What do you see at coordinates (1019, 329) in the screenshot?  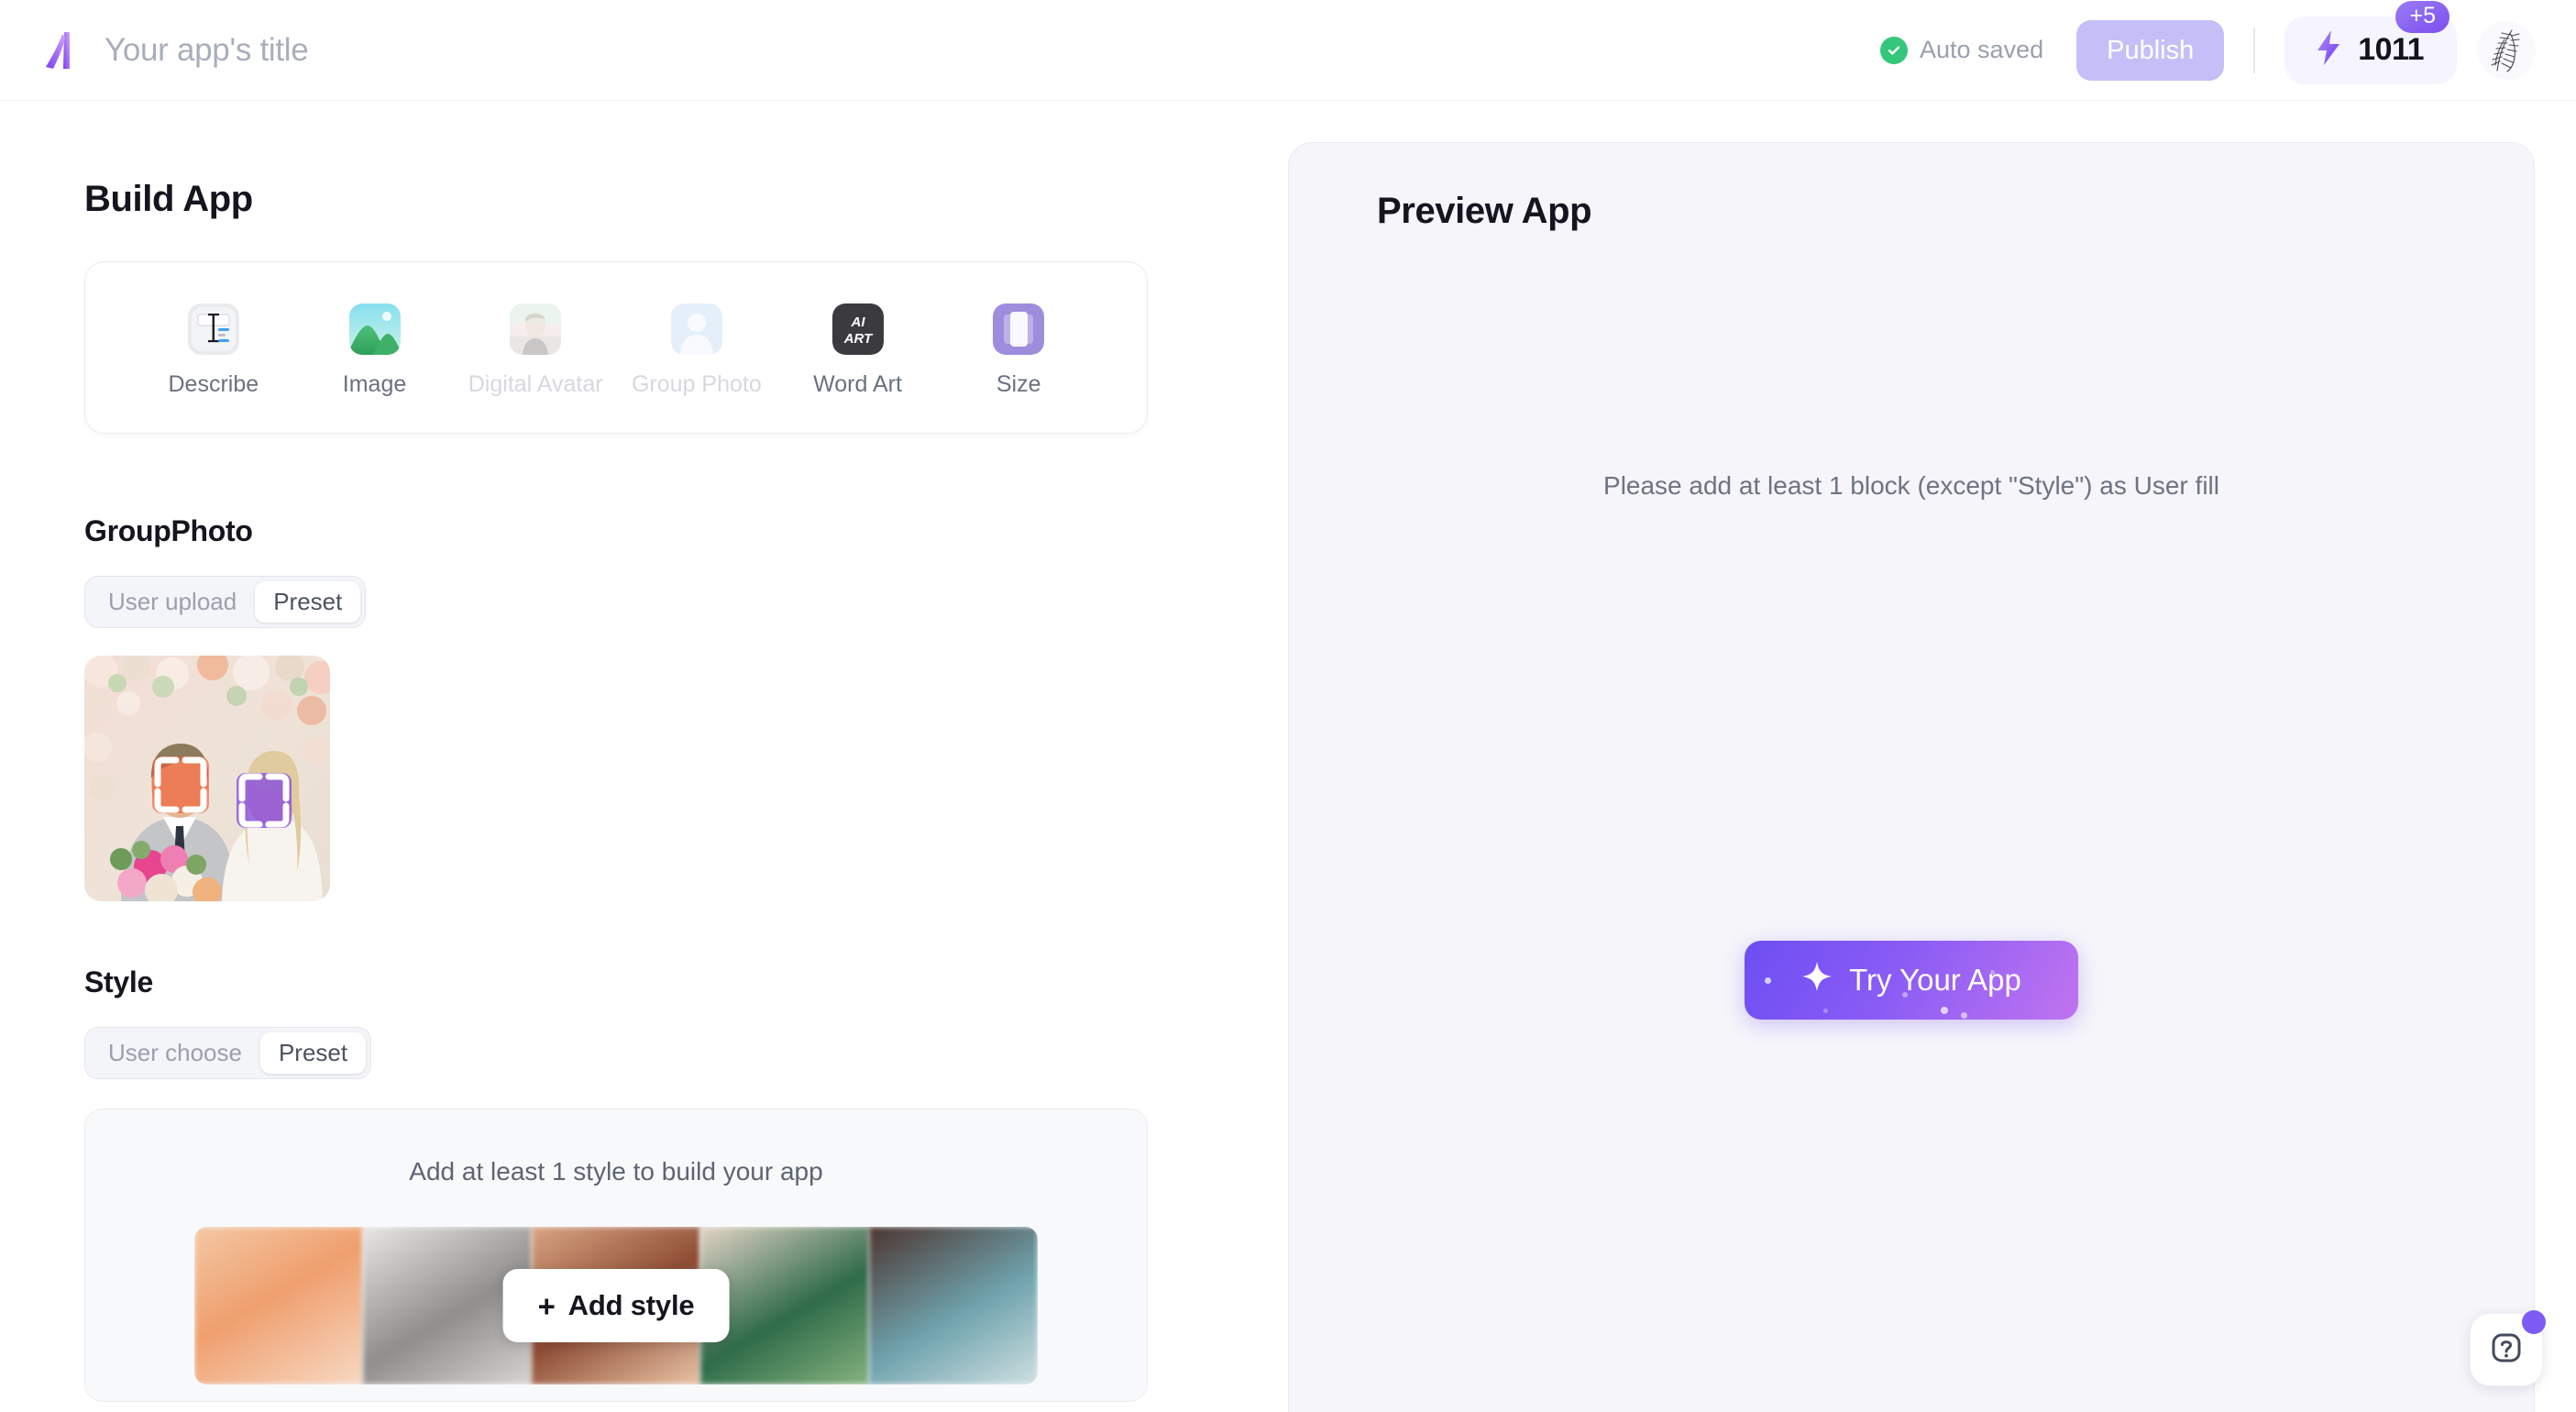 I see `size-icon` at bounding box center [1019, 329].